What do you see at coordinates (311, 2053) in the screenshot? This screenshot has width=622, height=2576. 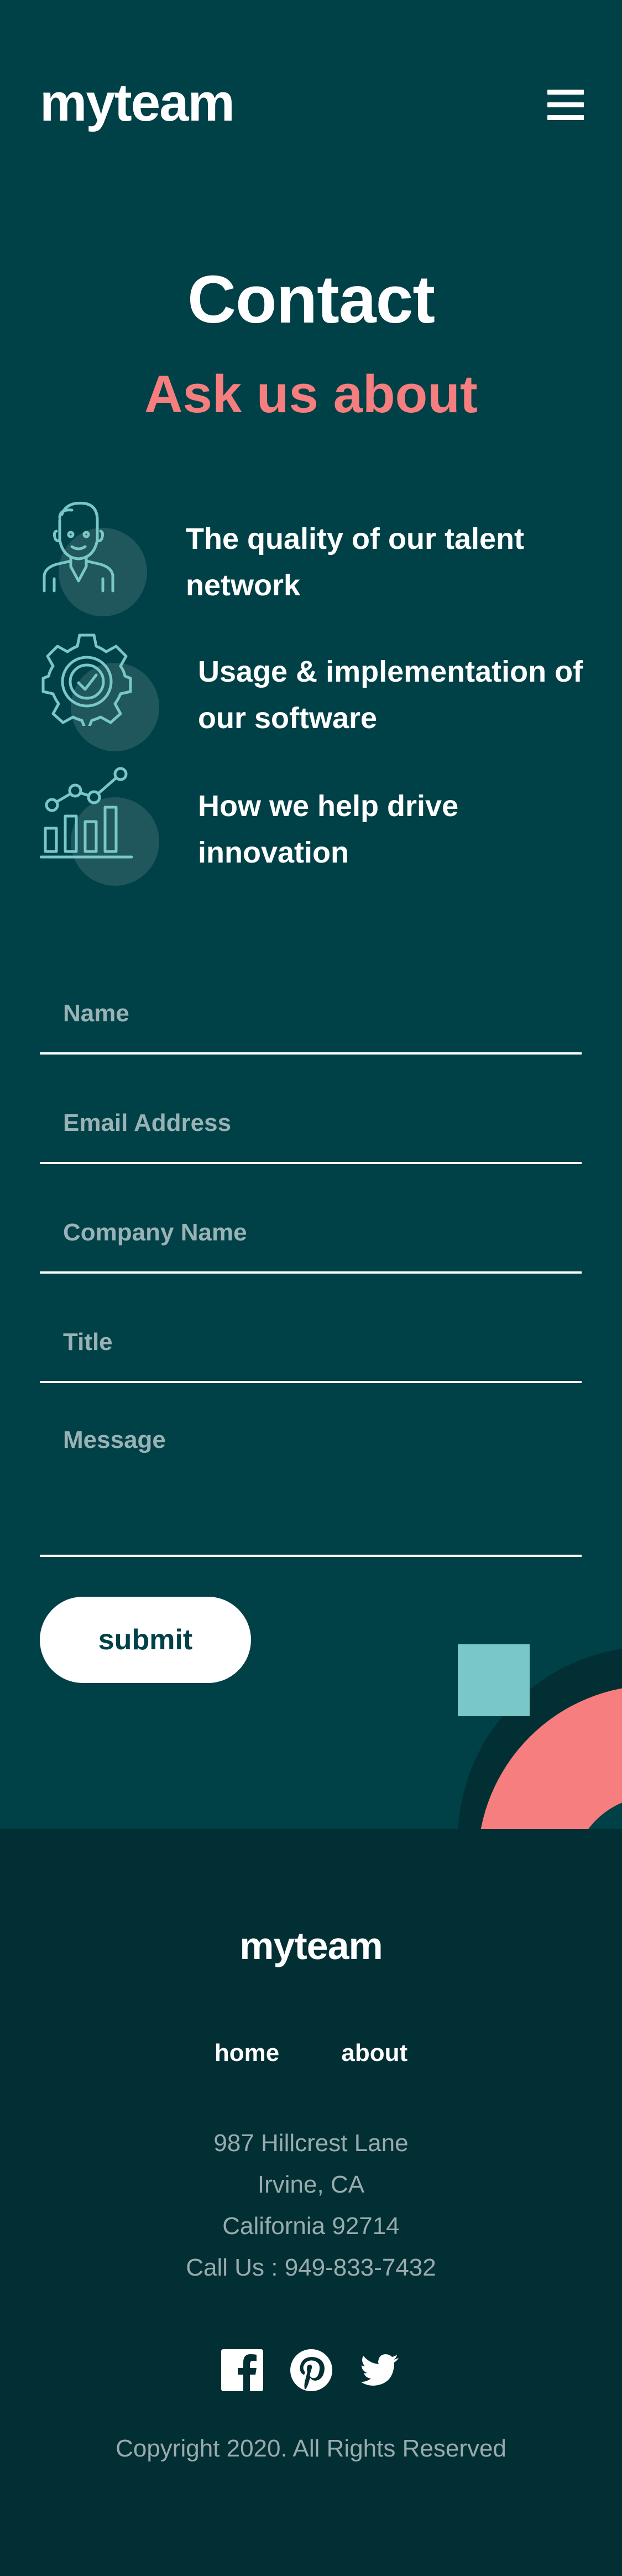 I see `footer-nav: home about` at bounding box center [311, 2053].